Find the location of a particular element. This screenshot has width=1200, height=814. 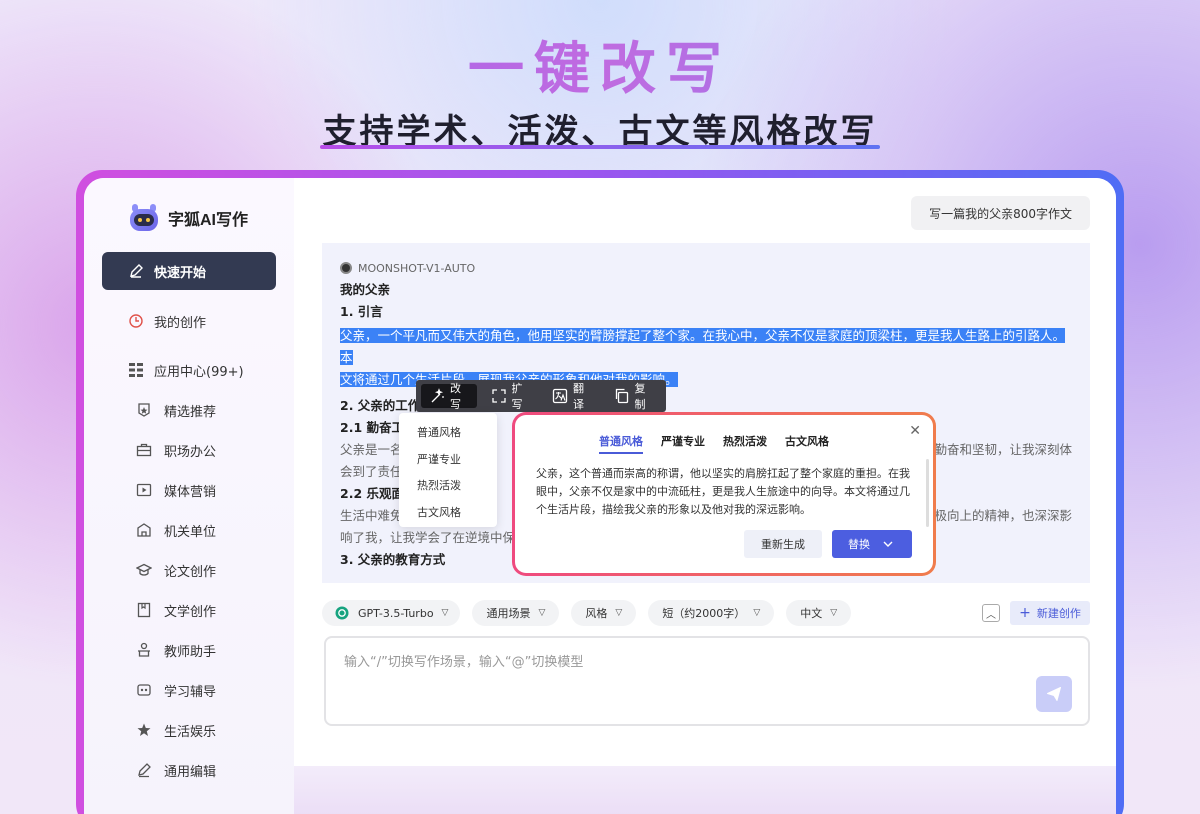

translate-button: 翻译 is located at coordinates (572, 396).